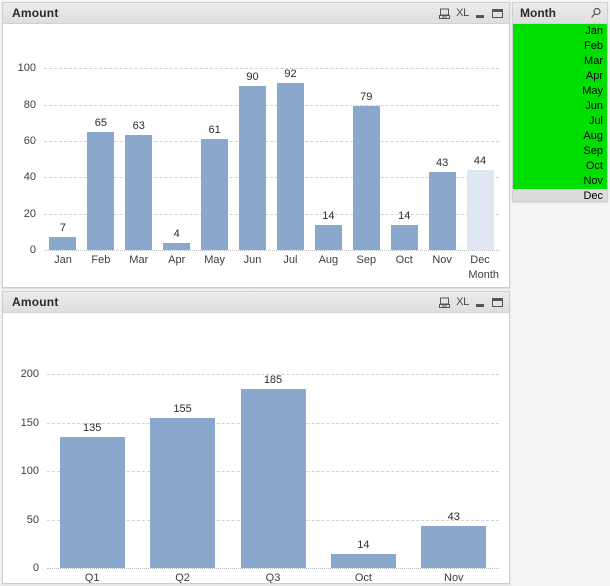  Describe the element at coordinates (560, 76) in the screenshot. I see `listbox-item: Apr` at that location.